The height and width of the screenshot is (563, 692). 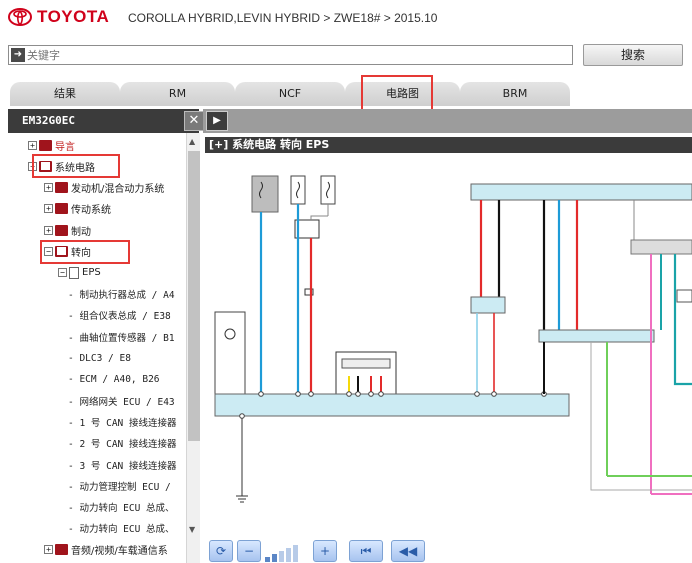 What do you see at coordinates (20, 17) in the screenshot?
I see `toyota-emblem-icon` at bounding box center [20, 17].